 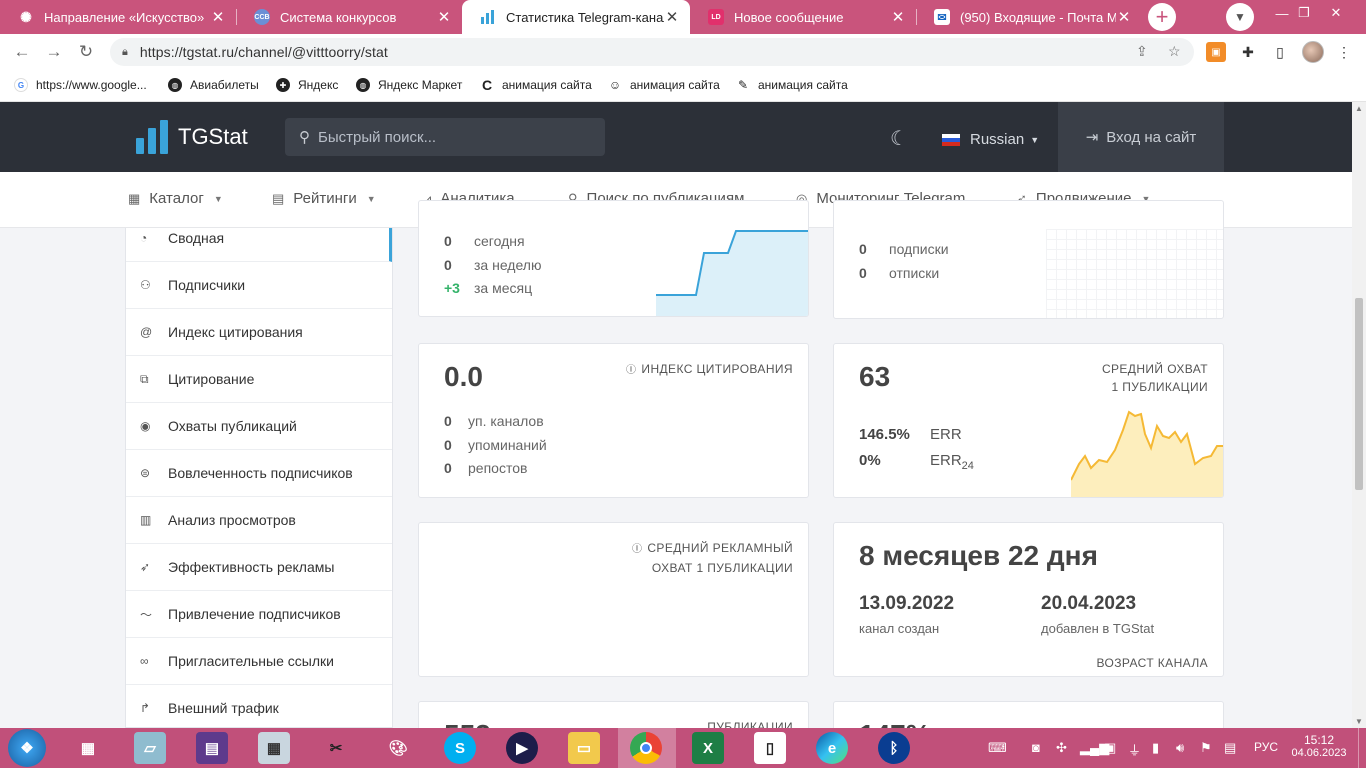 What do you see at coordinates (1134, 749) in the screenshot?
I see `usb-icon: ⏚` at bounding box center [1134, 749].